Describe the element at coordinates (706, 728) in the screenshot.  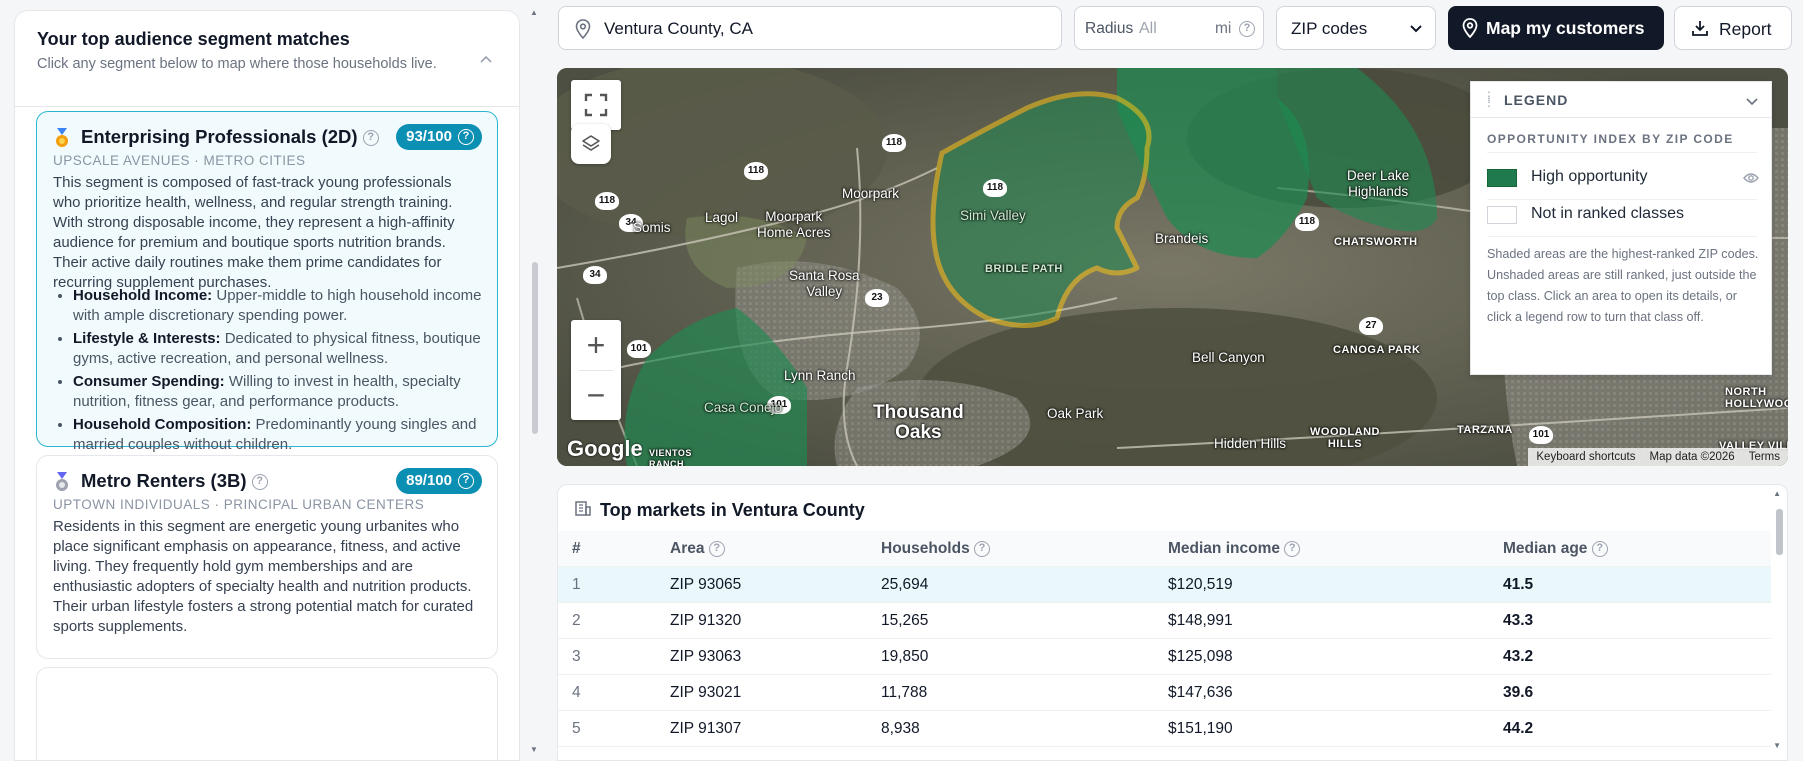
I see `area-cell: ZIP 91307` at that location.